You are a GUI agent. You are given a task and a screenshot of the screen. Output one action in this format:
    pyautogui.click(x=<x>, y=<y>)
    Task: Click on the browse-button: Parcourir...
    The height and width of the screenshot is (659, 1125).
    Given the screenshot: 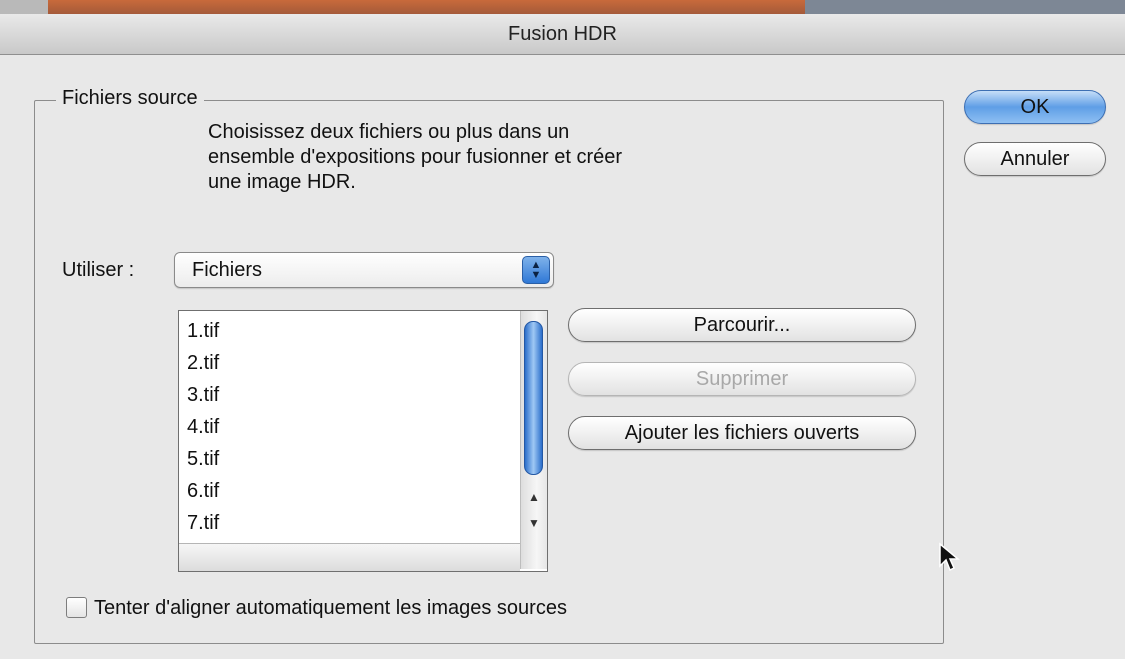 What is the action you would take?
    pyautogui.click(x=742, y=325)
    